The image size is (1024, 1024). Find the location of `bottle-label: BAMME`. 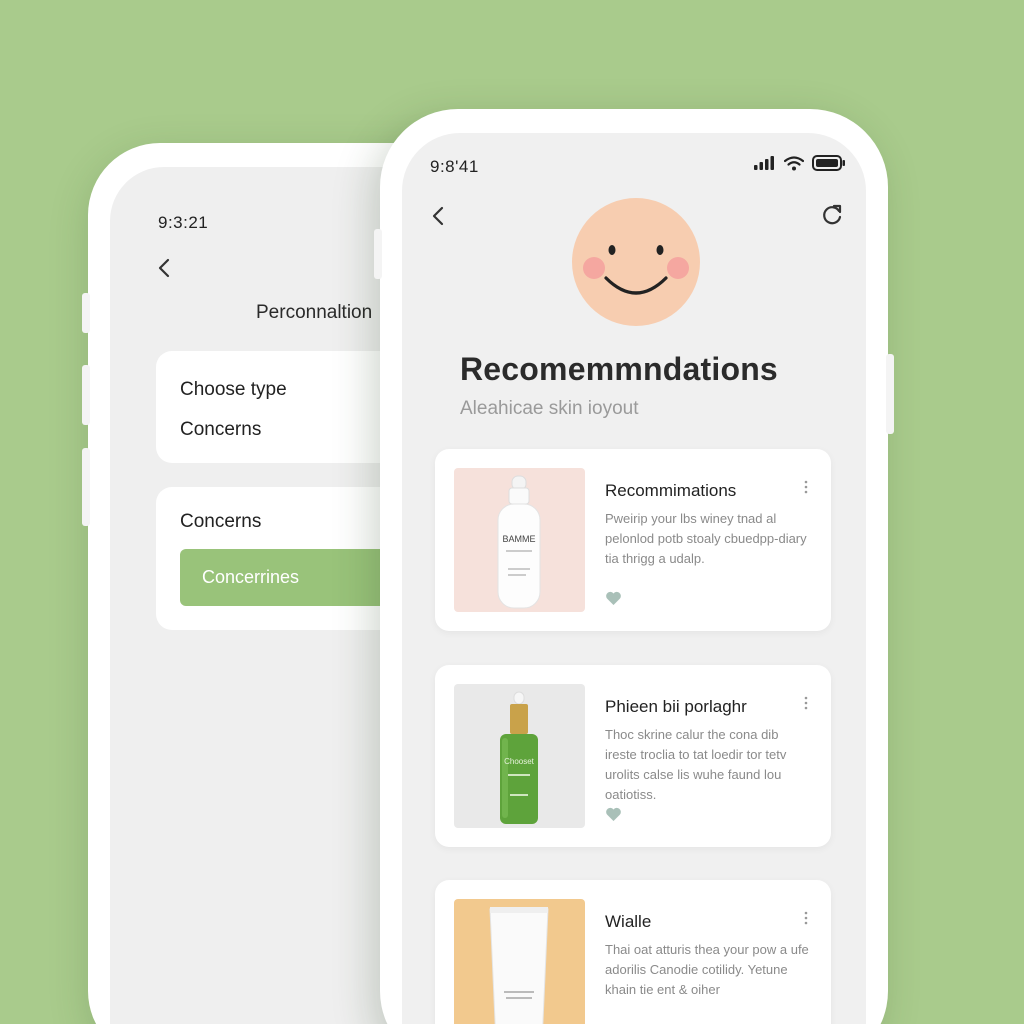

bottle-label: BAMME is located at coordinates (518, 539).